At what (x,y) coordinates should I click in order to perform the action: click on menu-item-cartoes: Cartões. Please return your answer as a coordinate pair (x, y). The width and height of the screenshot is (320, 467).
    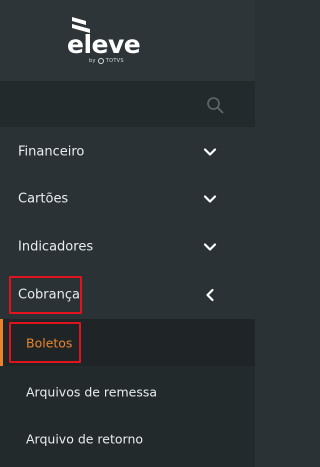
    Looking at the image, I should click on (127, 198).